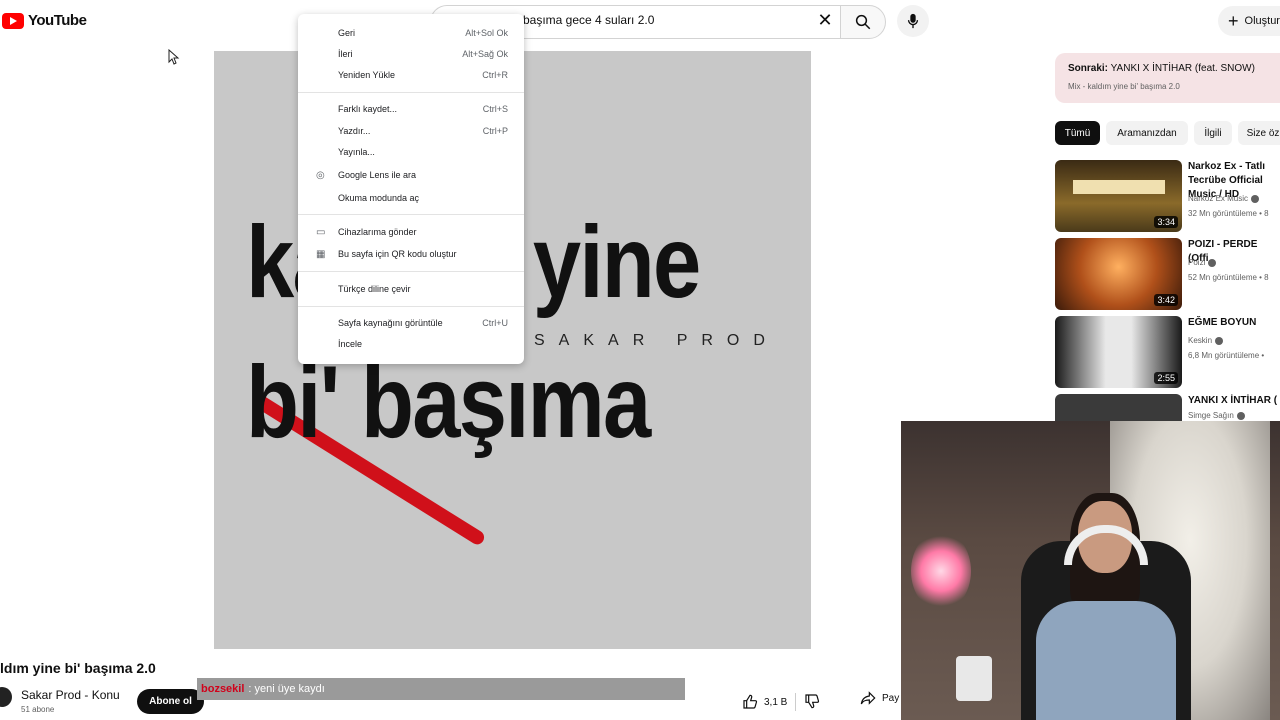 This screenshot has width=1280, height=720. I want to click on menu-item-translate: Türkçe diline çevir, so click(411, 289).